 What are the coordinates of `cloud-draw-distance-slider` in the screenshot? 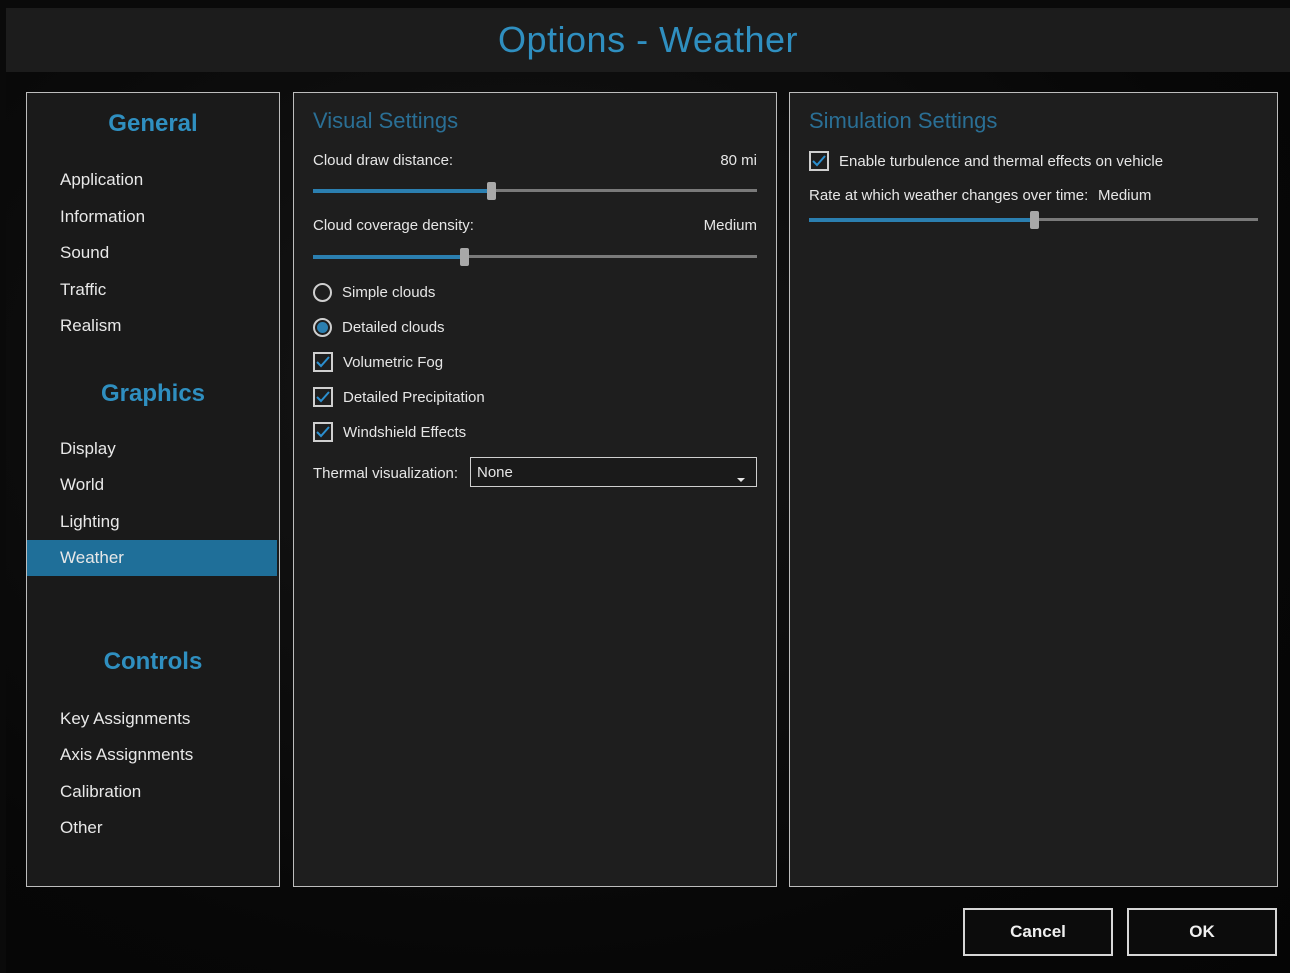 It's located at (535, 191).